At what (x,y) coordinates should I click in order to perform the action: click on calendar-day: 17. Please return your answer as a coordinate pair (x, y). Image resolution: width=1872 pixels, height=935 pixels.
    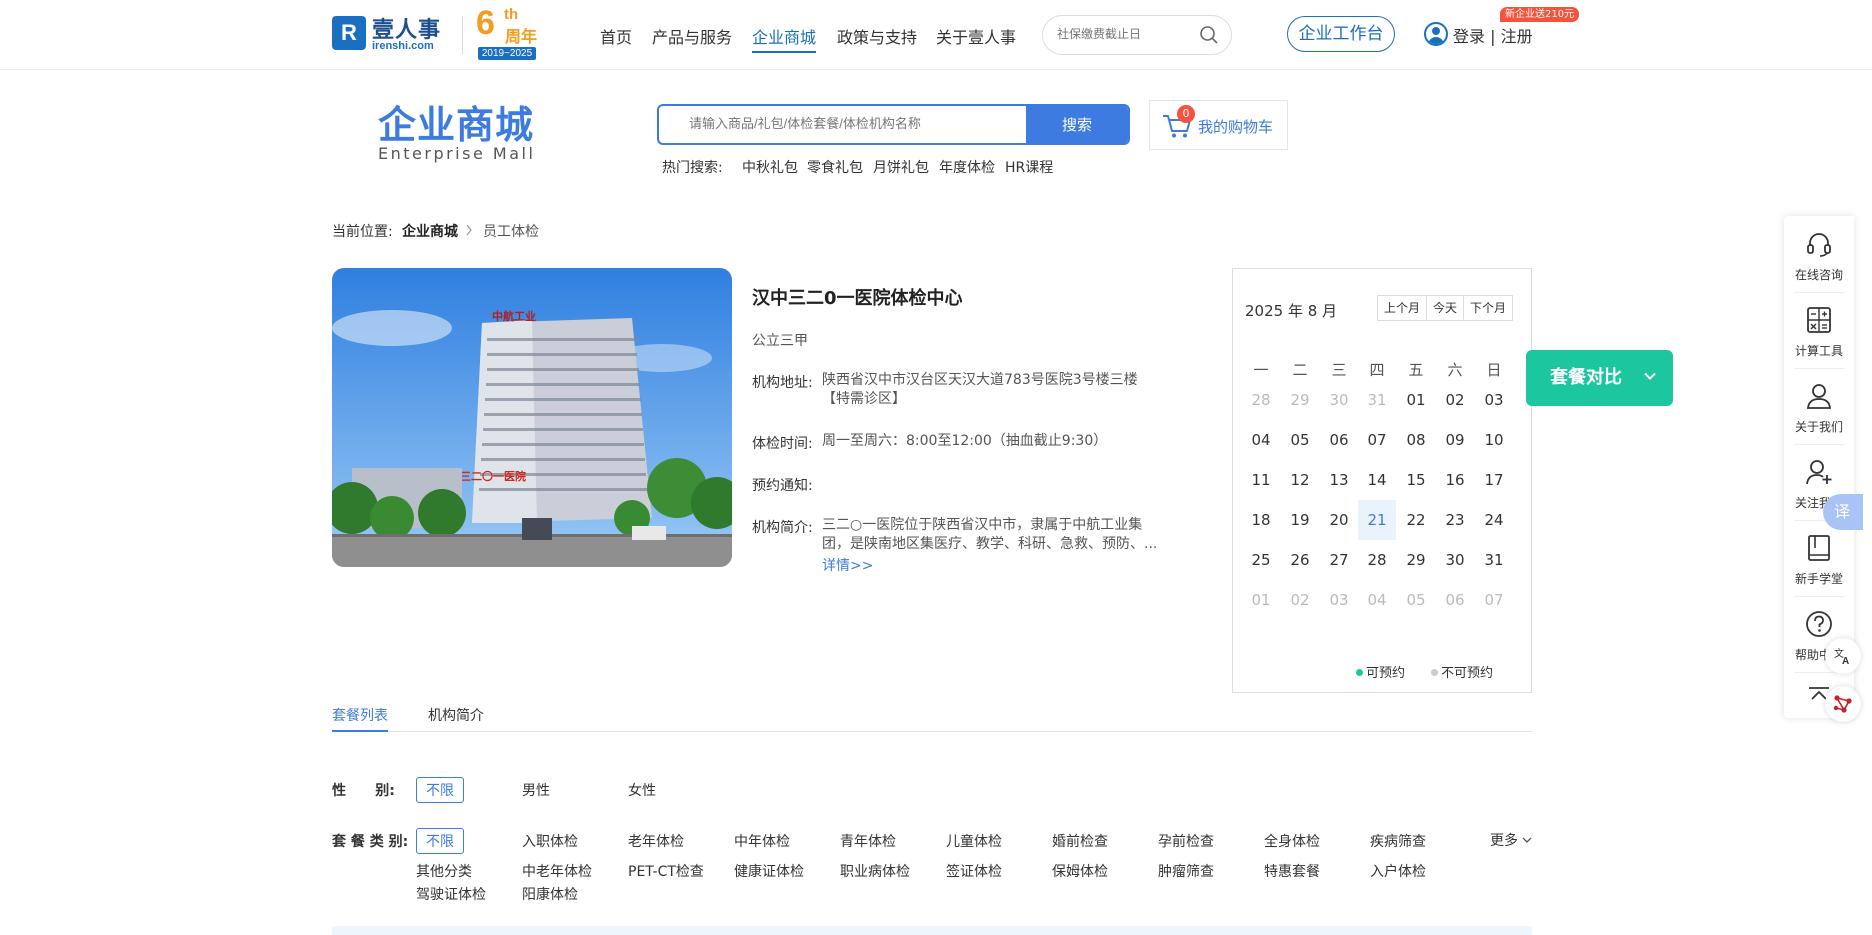
    Looking at the image, I should click on (1494, 480).